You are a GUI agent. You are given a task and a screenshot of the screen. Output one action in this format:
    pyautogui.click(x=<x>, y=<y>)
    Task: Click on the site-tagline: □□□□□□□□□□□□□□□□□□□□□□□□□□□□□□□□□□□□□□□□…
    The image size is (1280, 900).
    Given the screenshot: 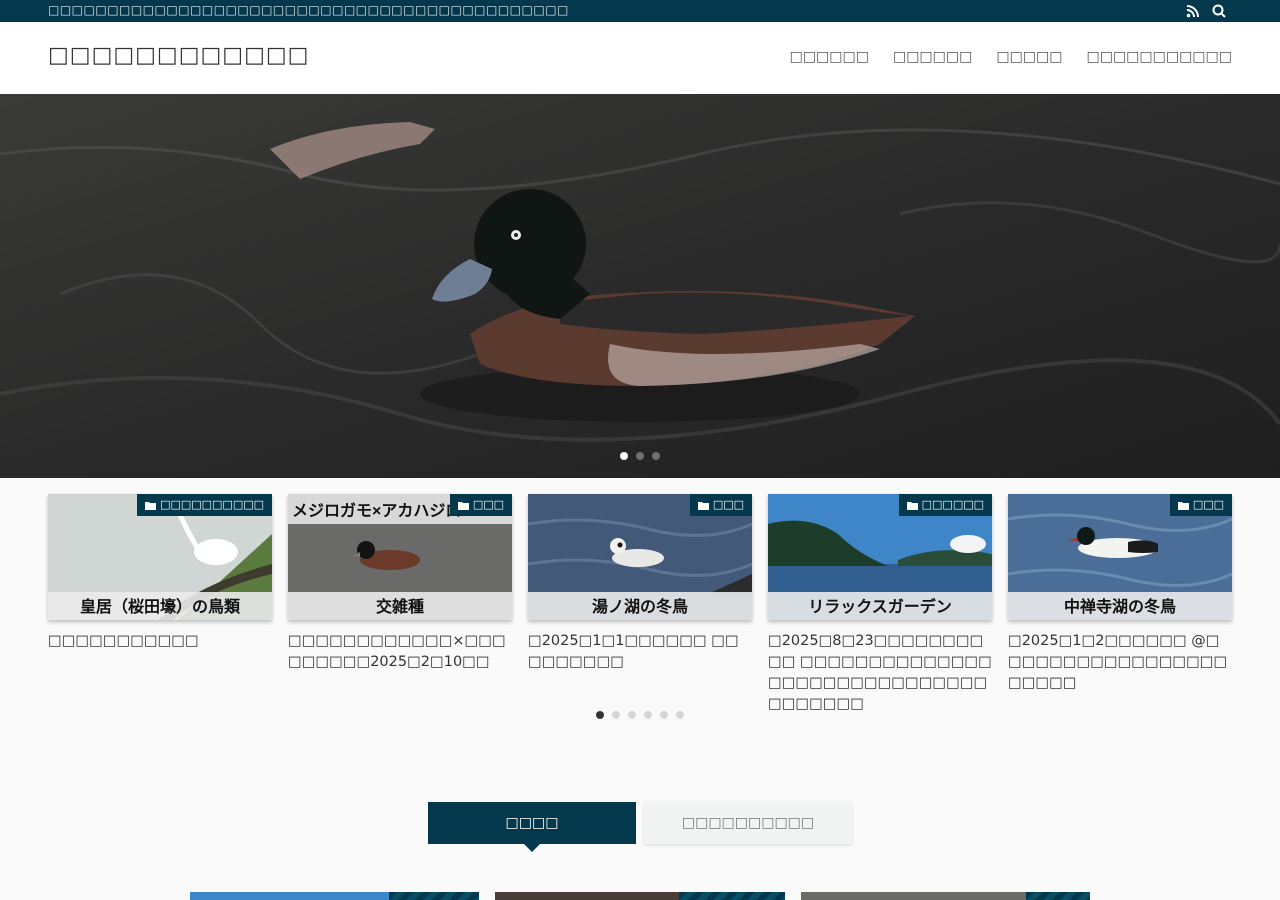 What is the action you would take?
    pyautogui.click(x=308, y=10)
    